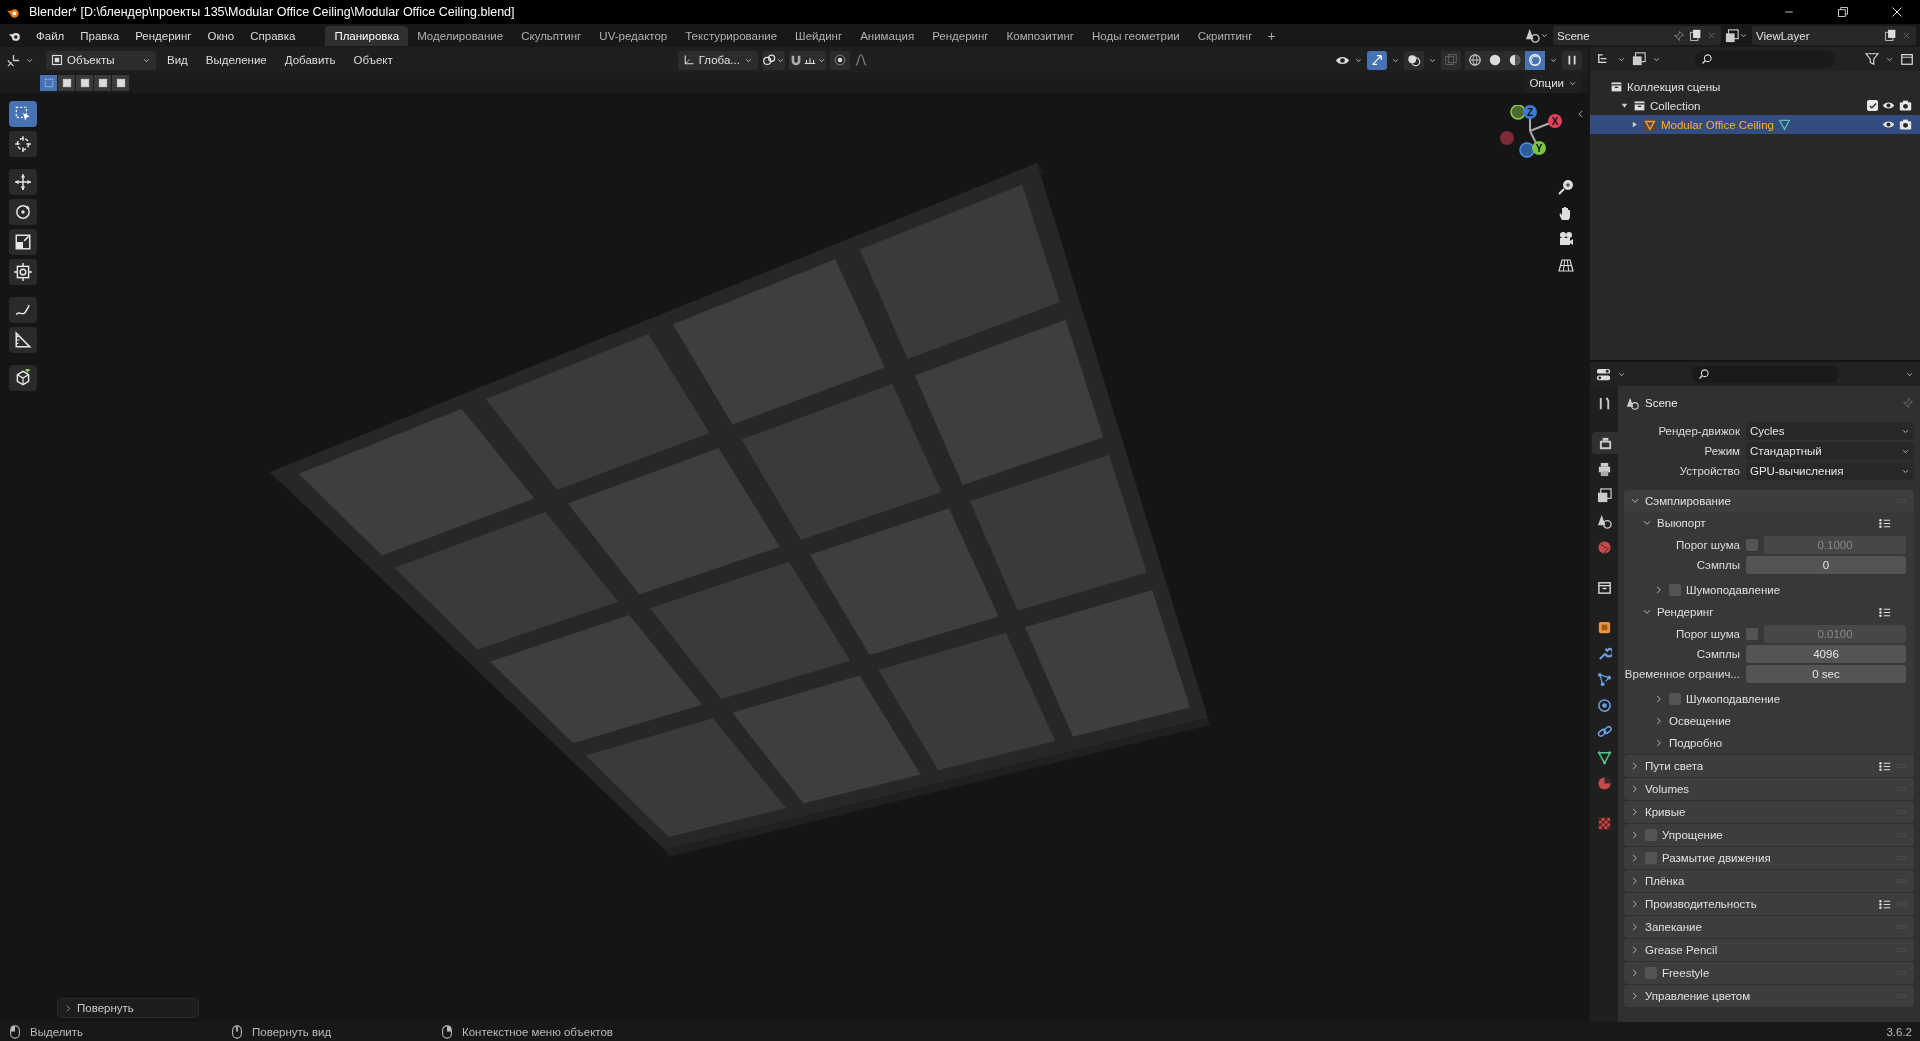 This screenshot has width=1920, height=1041. What do you see at coordinates (1673, 927) in the screenshot?
I see `panel-title: Запекание` at bounding box center [1673, 927].